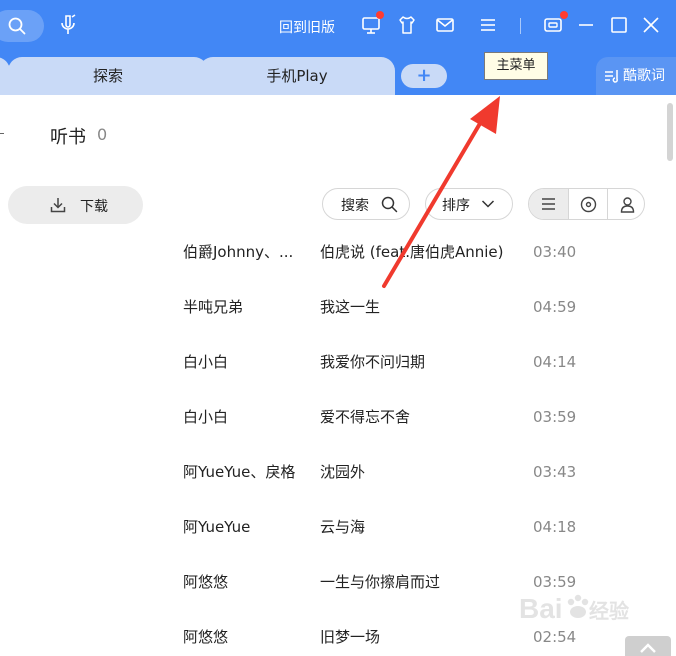 This screenshot has height=656, width=676. Describe the element at coordinates (350, 636) in the screenshot. I see `song-title: 旧梦一场` at that location.